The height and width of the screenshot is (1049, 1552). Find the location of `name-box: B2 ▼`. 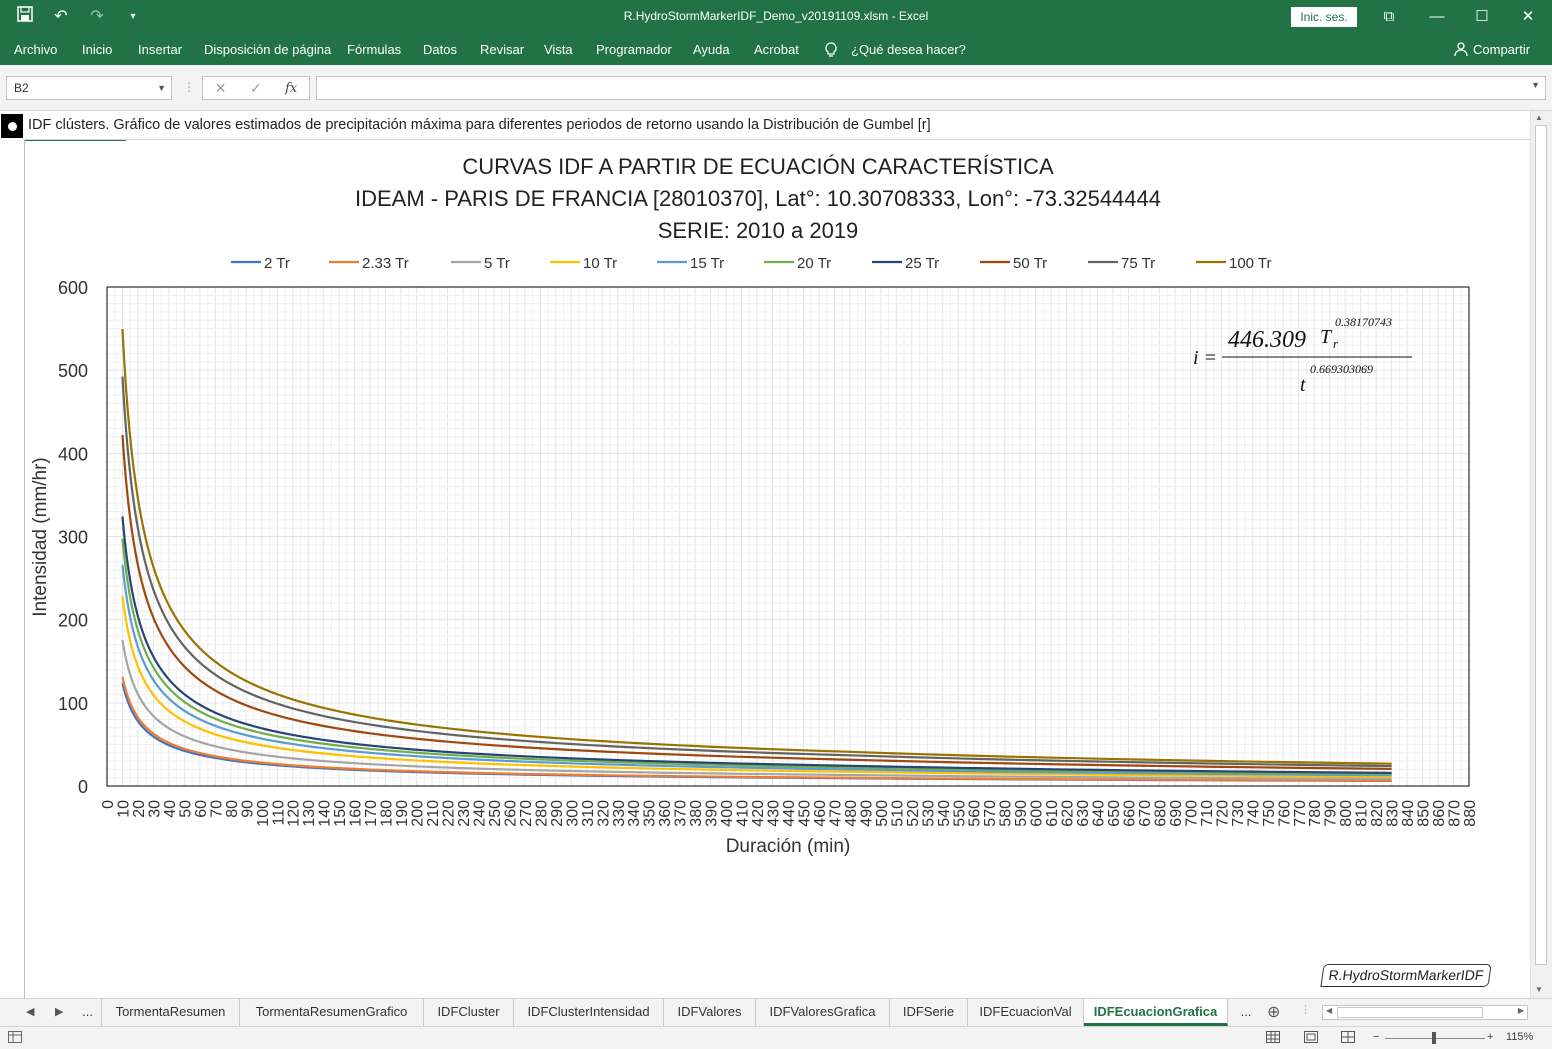

name-box: B2 ▼ is located at coordinates (89, 88).